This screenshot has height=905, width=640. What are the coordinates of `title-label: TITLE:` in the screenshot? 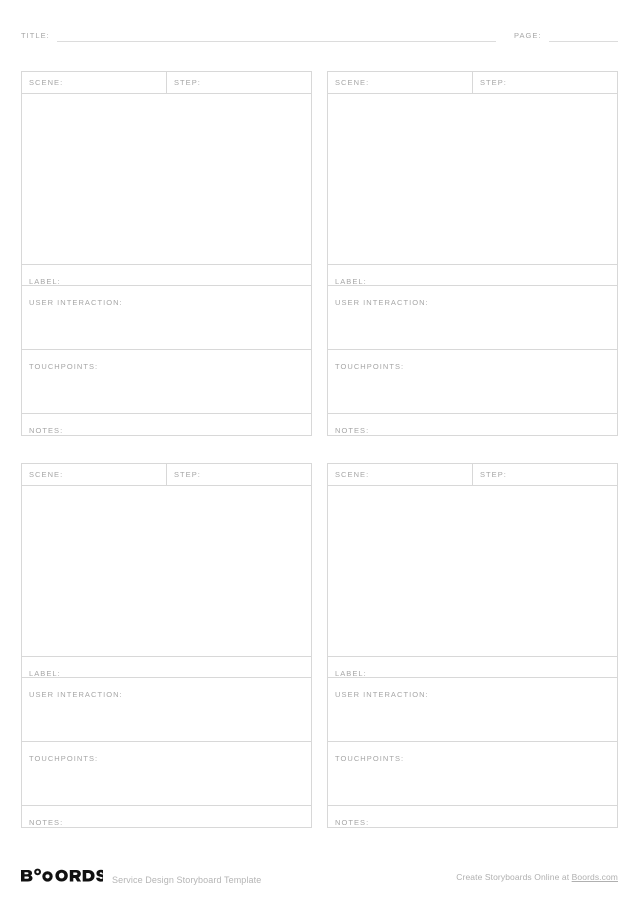 It's located at (35, 35).